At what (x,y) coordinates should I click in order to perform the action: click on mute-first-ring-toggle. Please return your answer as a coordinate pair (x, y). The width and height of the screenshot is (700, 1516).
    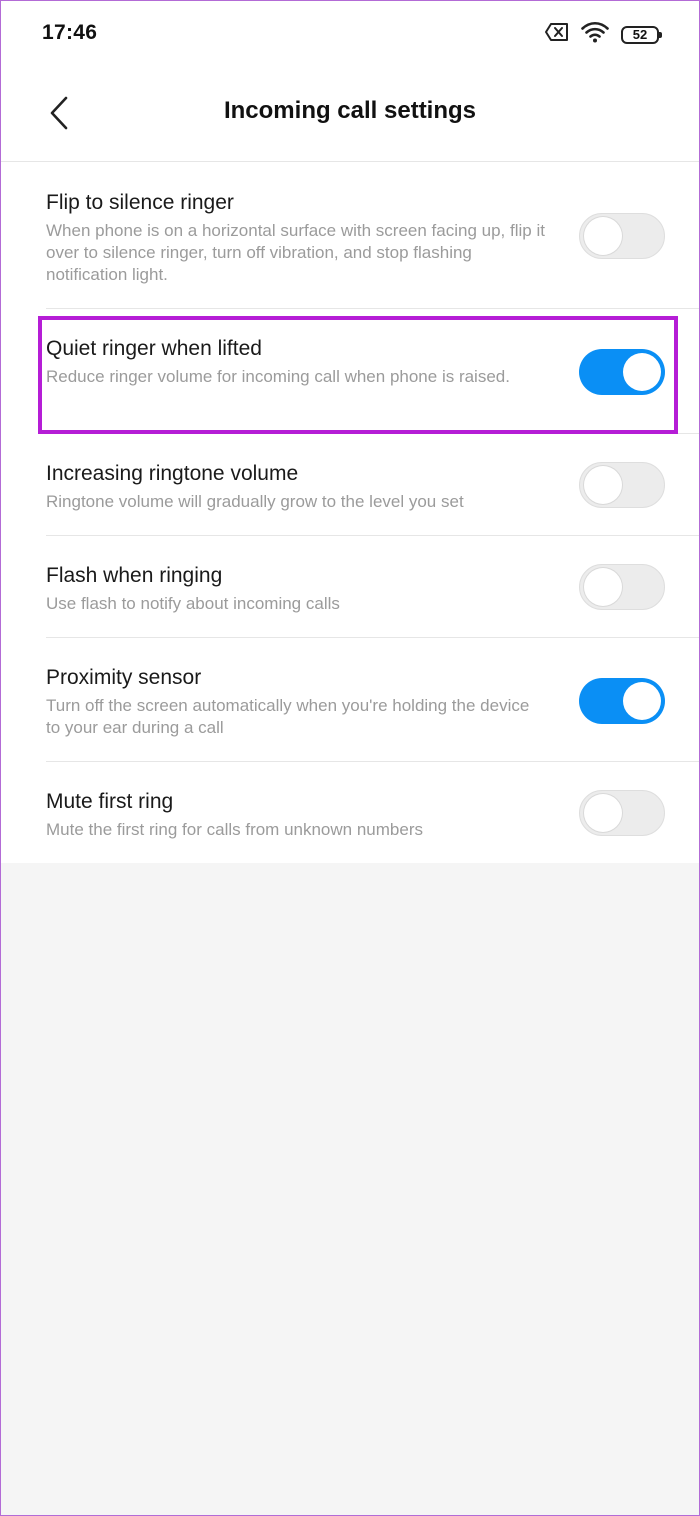
    Looking at the image, I should click on (622, 813).